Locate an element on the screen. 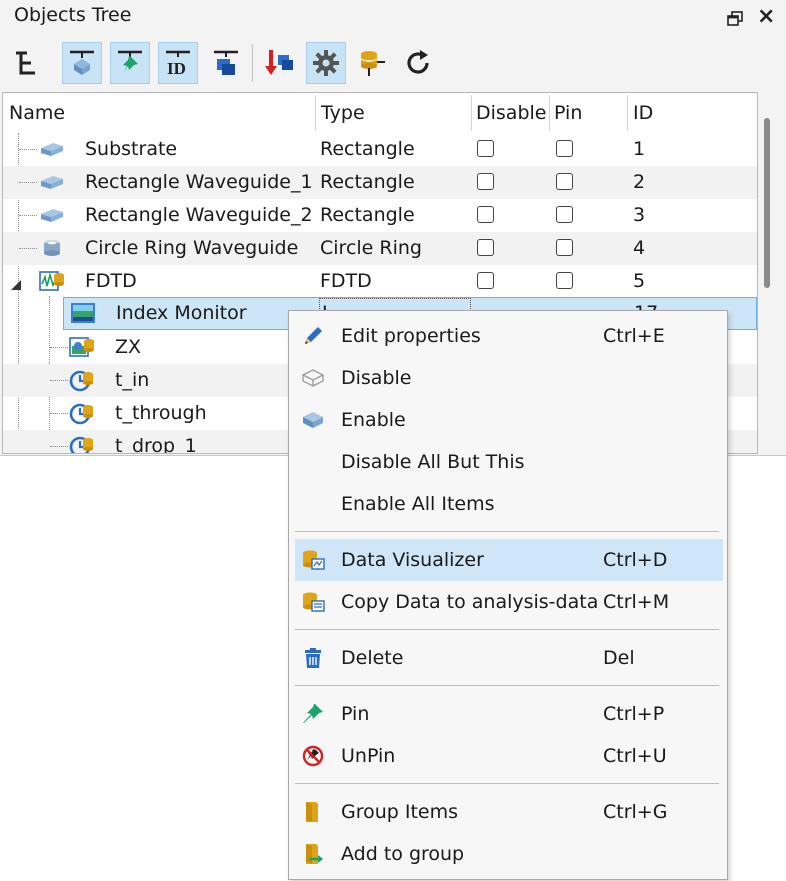  table-row: FDTD FDTD 5 is located at coordinates (380, 281).